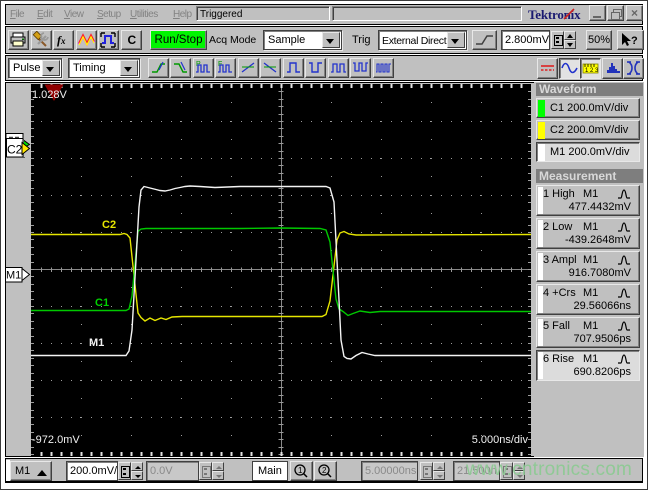 Image resolution: width=648 pixels, height=490 pixels. What do you see at coordinates (300, 470) in the screenshot?
I see `svg-text: 1` at bounding box center [300, 470].